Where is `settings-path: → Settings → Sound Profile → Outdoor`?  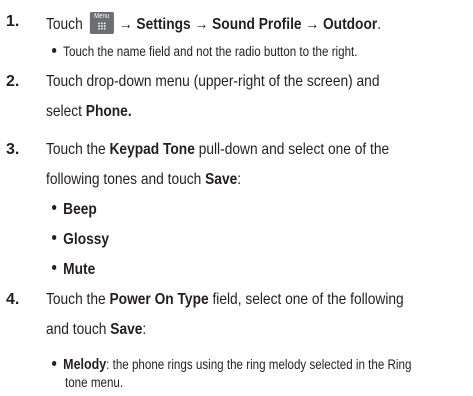
settings-path: → Settings → Sound Profile → Outdoor is located at coordinates (248, 25).